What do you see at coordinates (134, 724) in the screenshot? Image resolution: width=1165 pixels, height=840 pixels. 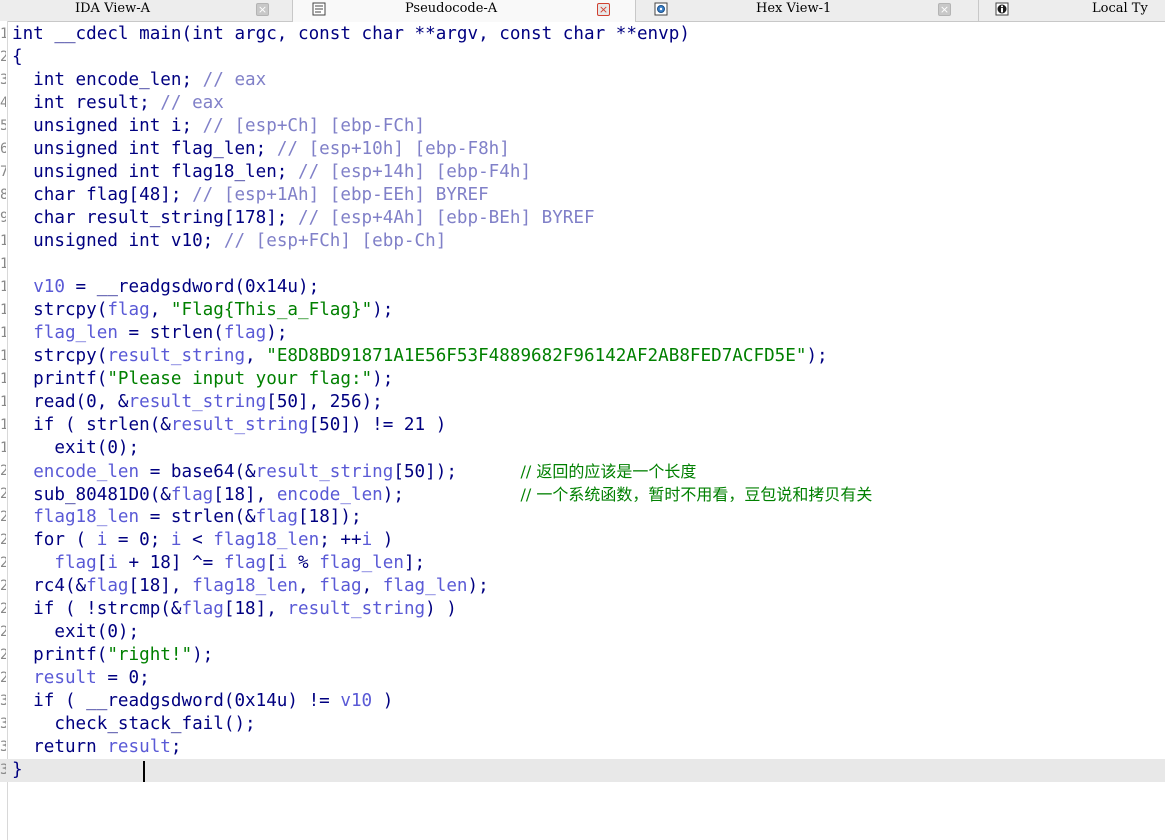 I see `code-token: check_stack_fail();` at bounding box center [134, 724].